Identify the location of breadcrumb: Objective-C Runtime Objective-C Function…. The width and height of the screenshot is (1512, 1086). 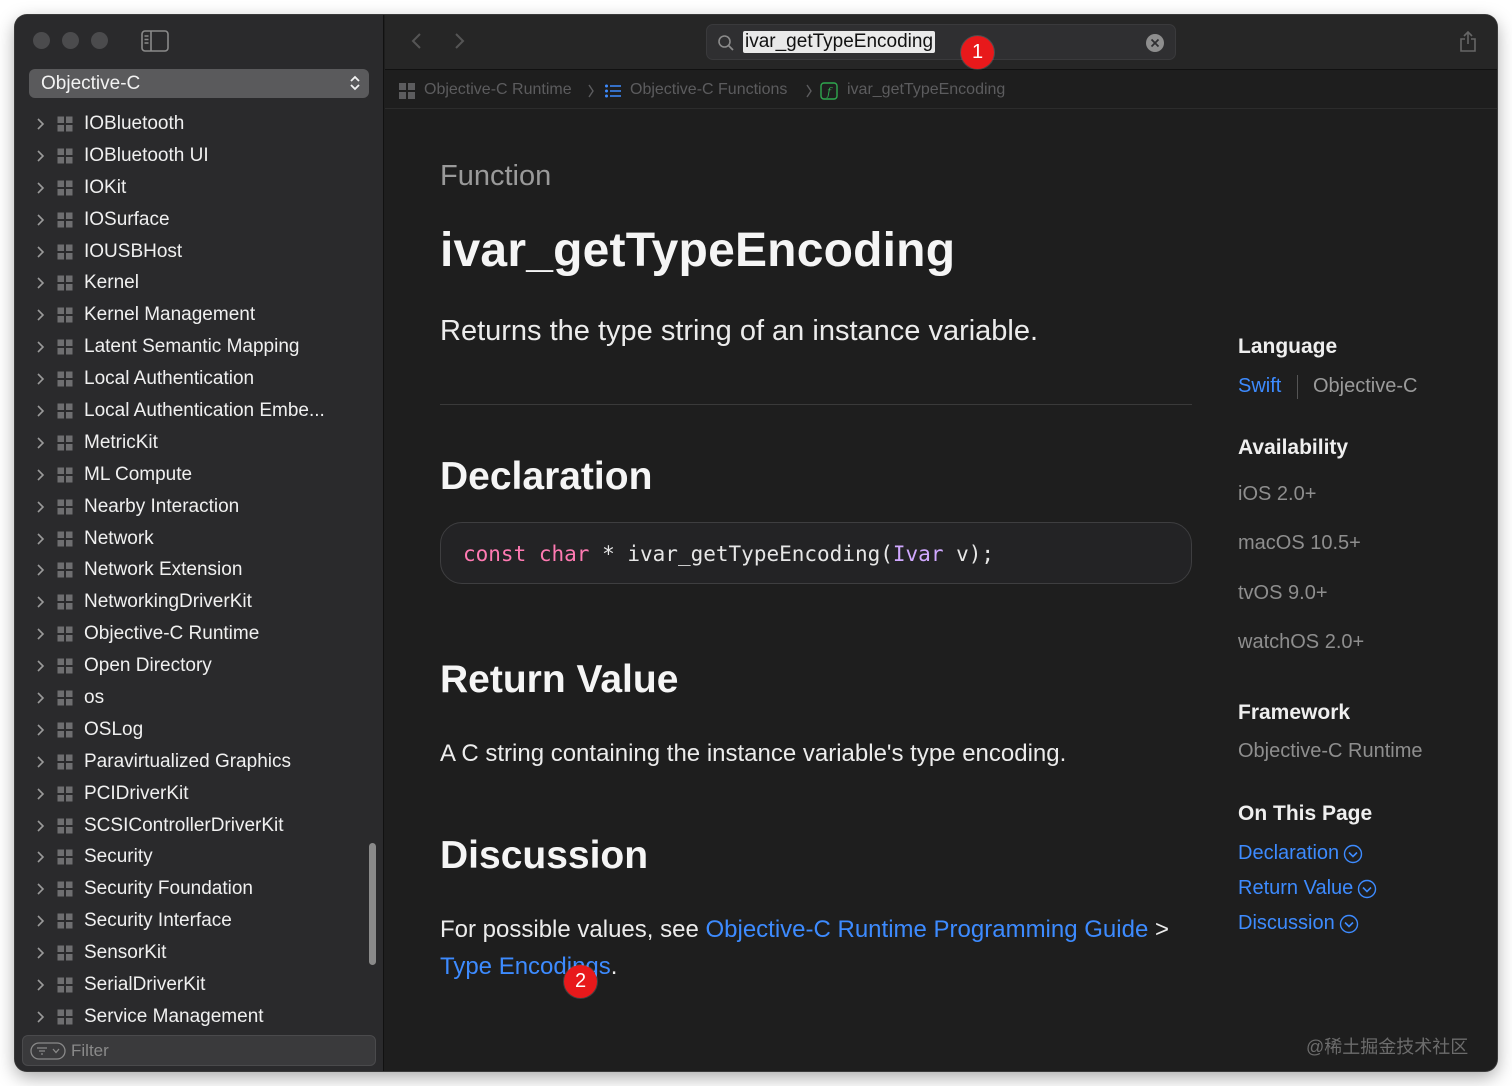
(941, 90).